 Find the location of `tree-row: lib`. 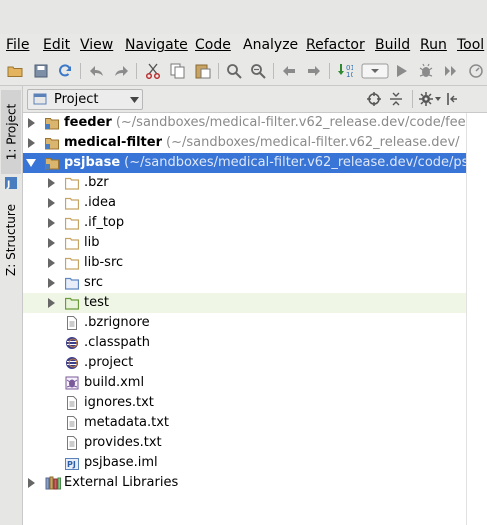

tree-row: lib is located at coordinates (255, 243).